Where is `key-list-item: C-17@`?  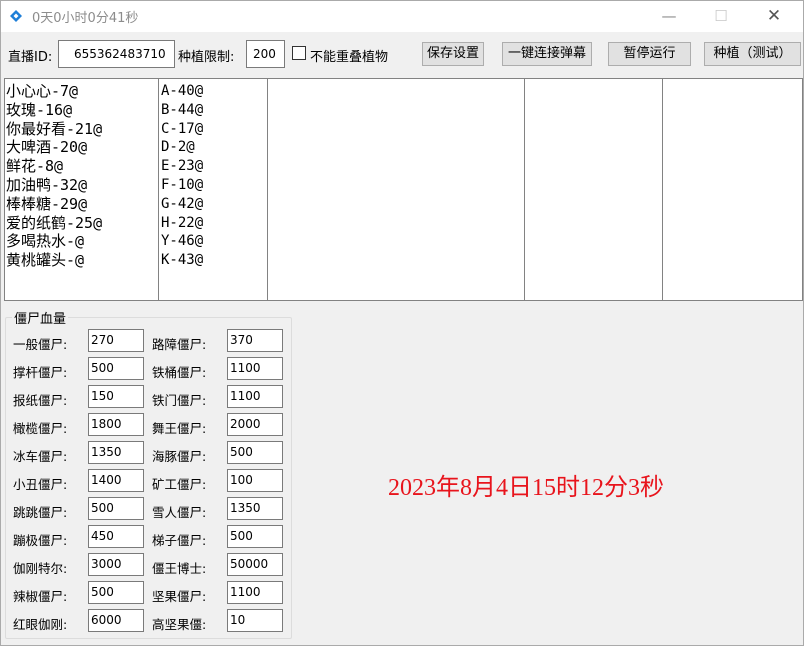
key-list-item: C-17@ is located at coordinates (213, 129).